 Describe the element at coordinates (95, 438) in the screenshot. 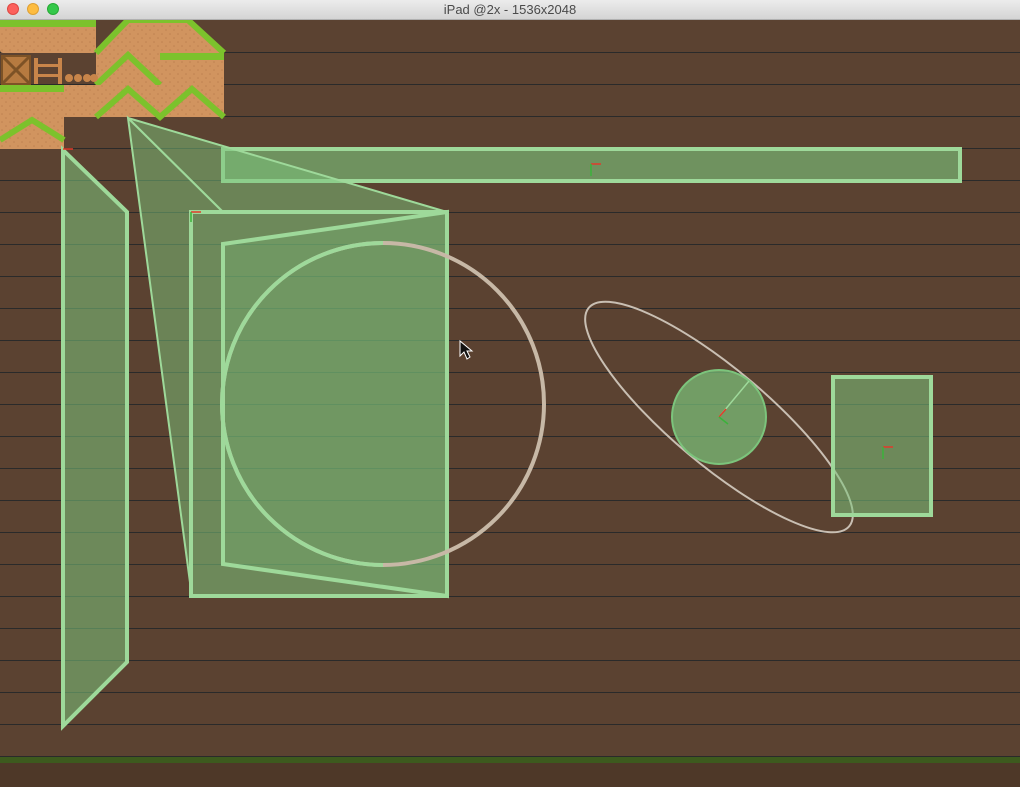

I see `tall-parallelogram` at that location.